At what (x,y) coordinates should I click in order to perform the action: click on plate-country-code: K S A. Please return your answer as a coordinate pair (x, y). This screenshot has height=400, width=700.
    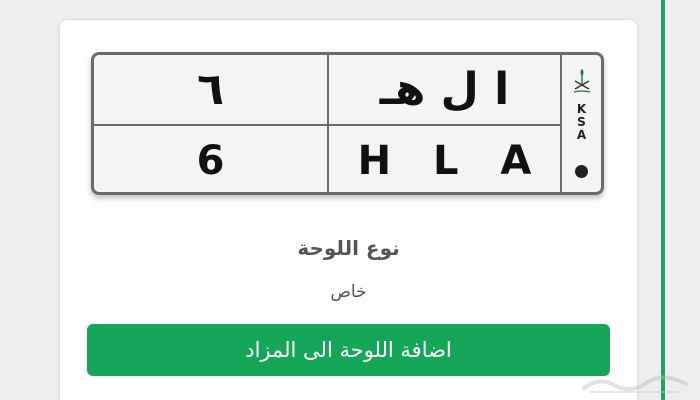
    Looking at the image, I should click on (581, 122).